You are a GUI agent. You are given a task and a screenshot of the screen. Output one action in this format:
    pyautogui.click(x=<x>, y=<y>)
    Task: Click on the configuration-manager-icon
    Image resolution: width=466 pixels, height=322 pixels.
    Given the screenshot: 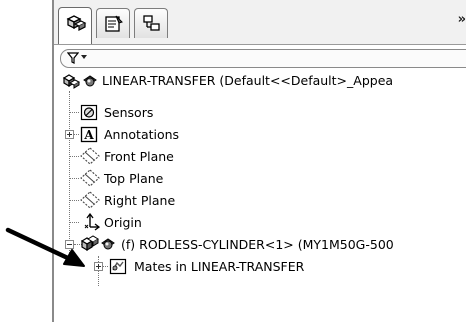 What is the action you would take?
    pyautogui.click(x=151, y=23)
    